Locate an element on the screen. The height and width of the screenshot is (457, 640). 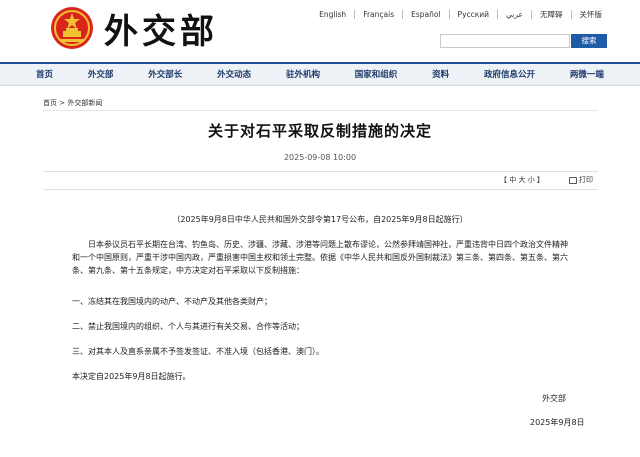
article-paragraph: 一、冻结其在我国境内的动产、不动产及其他各类财产； is located at coordinates (172, 301).